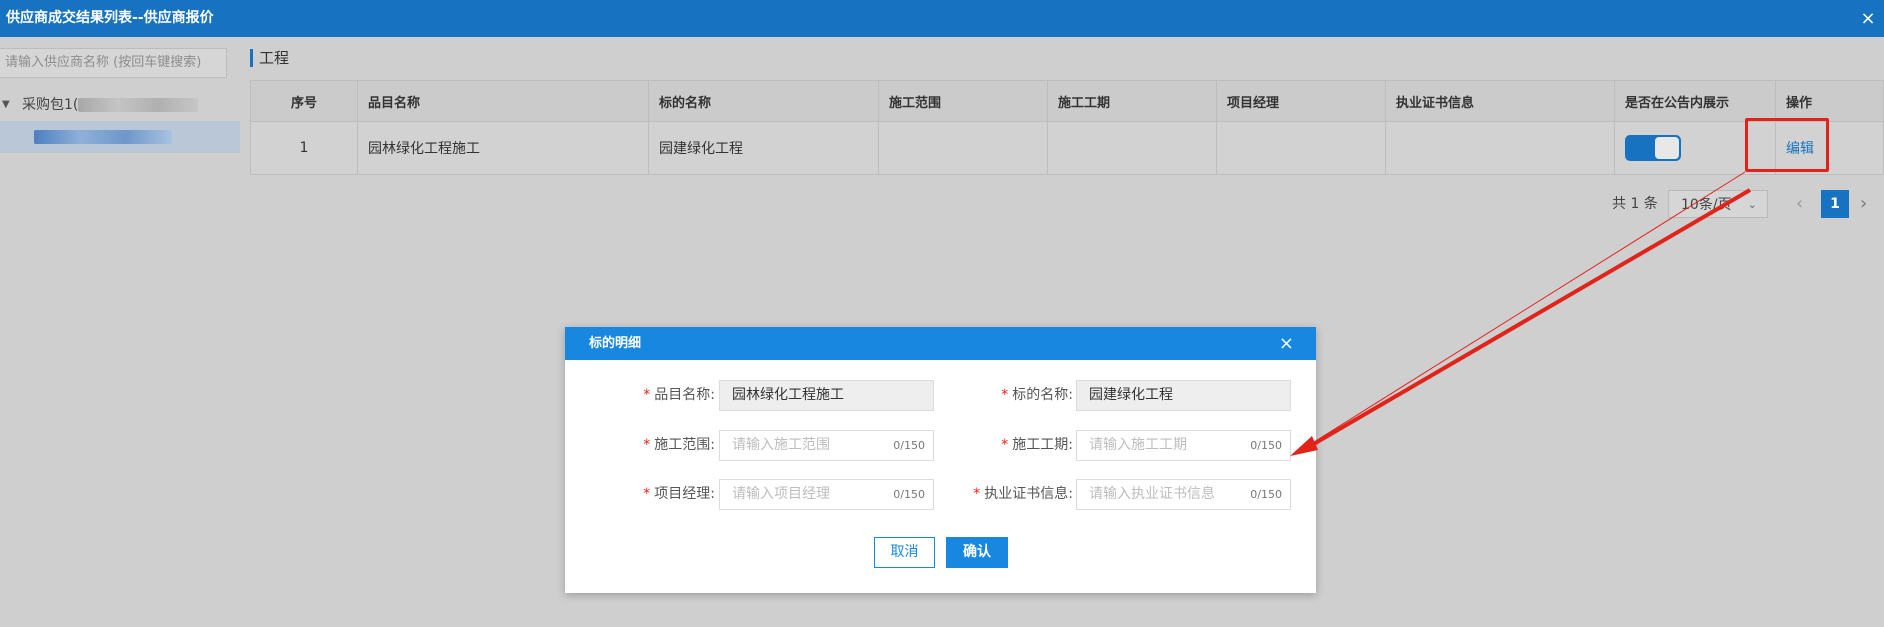  I want to click on cell-manager, so click(1301, 148).